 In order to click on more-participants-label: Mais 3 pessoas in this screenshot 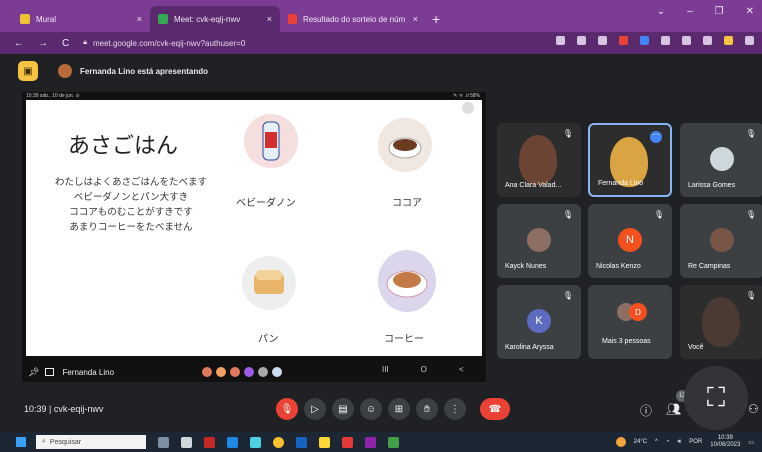, I will do `click(626, 341)`.